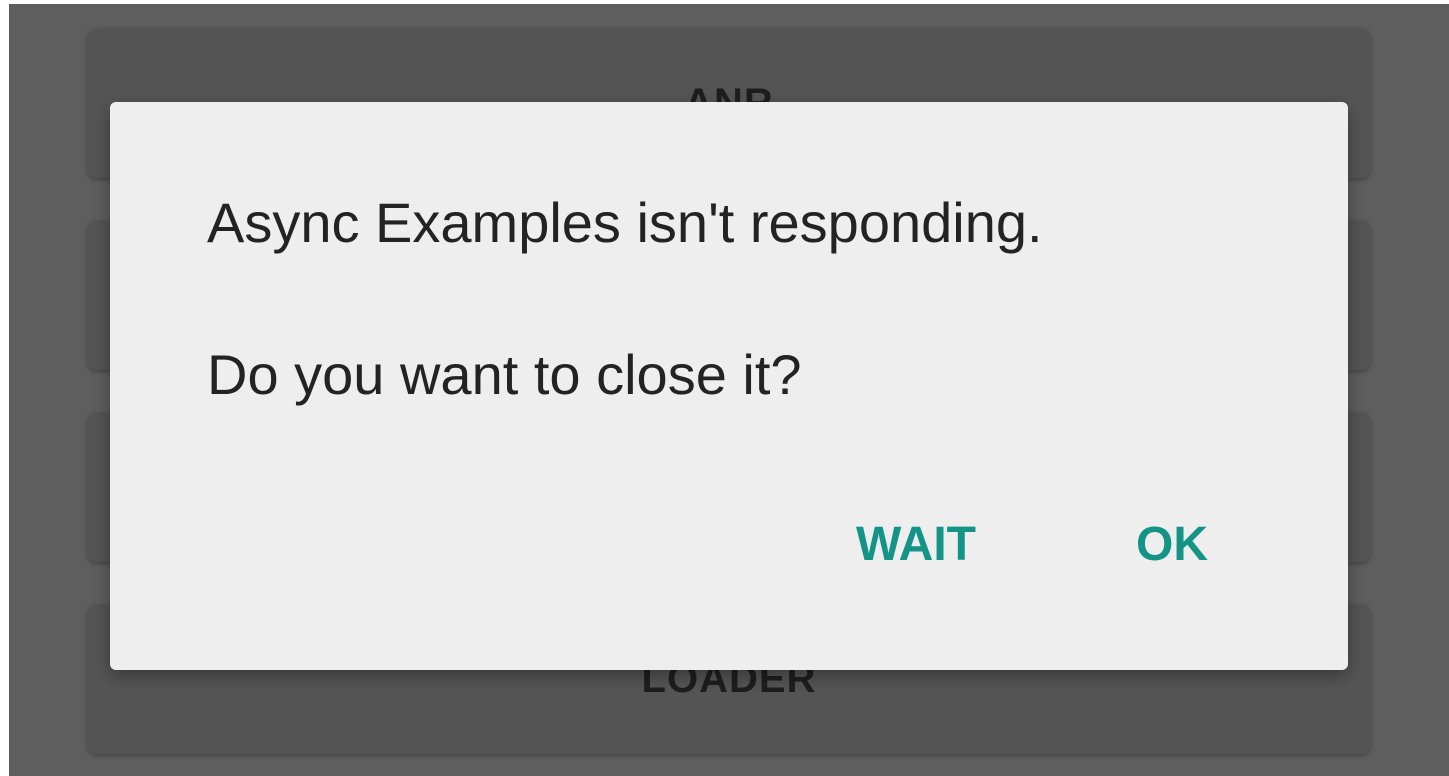 The height and width of the screenshot is (776, 1449). What do you see at coordinates (1172, 544) in the screenshot?
I see `ok-button: OK` at bounding box center [1172, 544].